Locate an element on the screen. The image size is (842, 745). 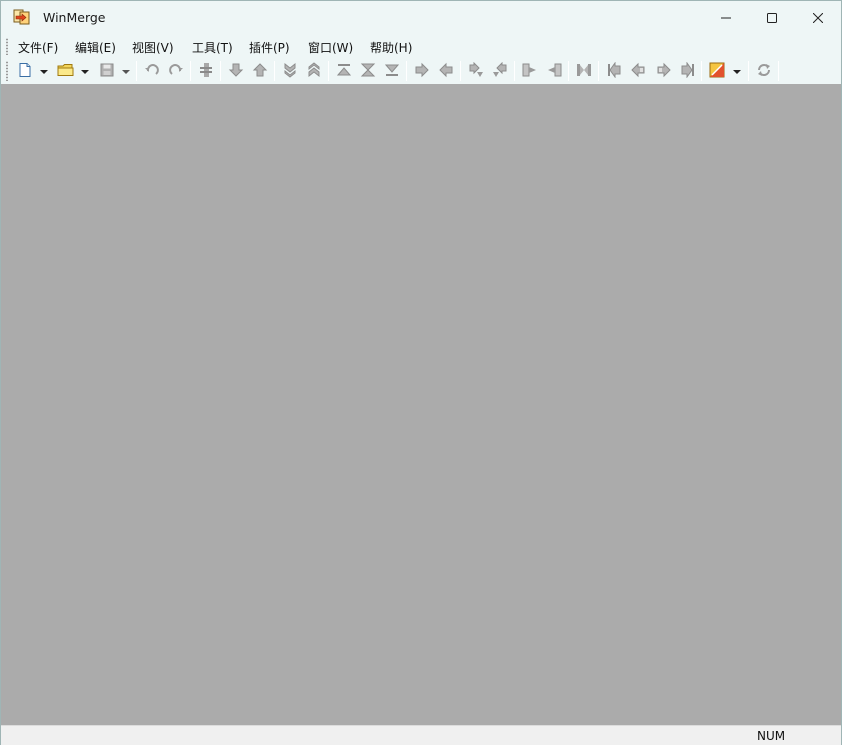
save-button is located at coordinates (107, 71).